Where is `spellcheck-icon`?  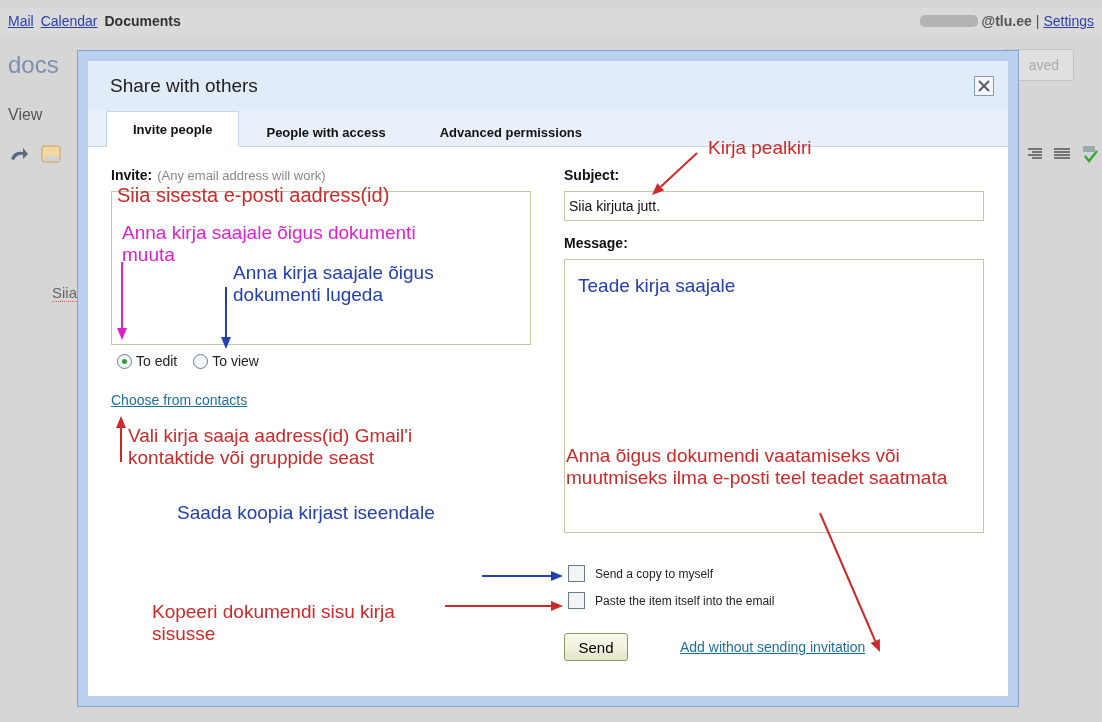 spellcheck-icon is located at coordinates (1090, 154).